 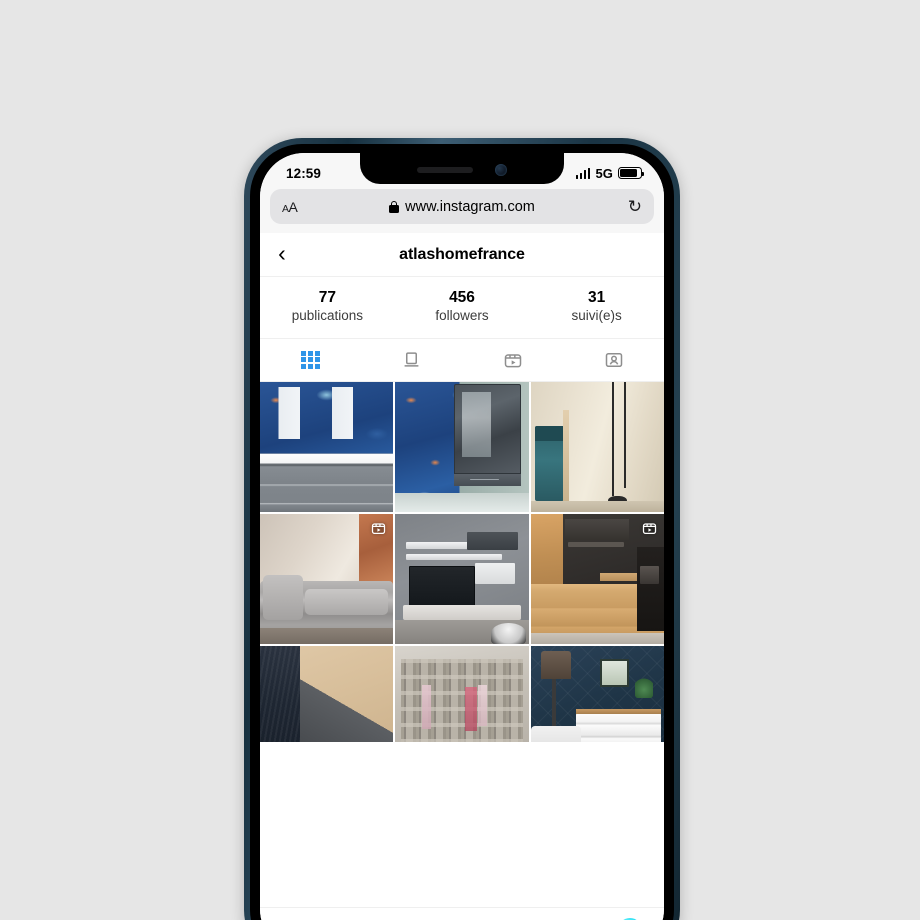 What do you see at coordinates (470, 206) in the screenshot?
I see `url-text: www.instagram.com` at bounding box center [470, 206].